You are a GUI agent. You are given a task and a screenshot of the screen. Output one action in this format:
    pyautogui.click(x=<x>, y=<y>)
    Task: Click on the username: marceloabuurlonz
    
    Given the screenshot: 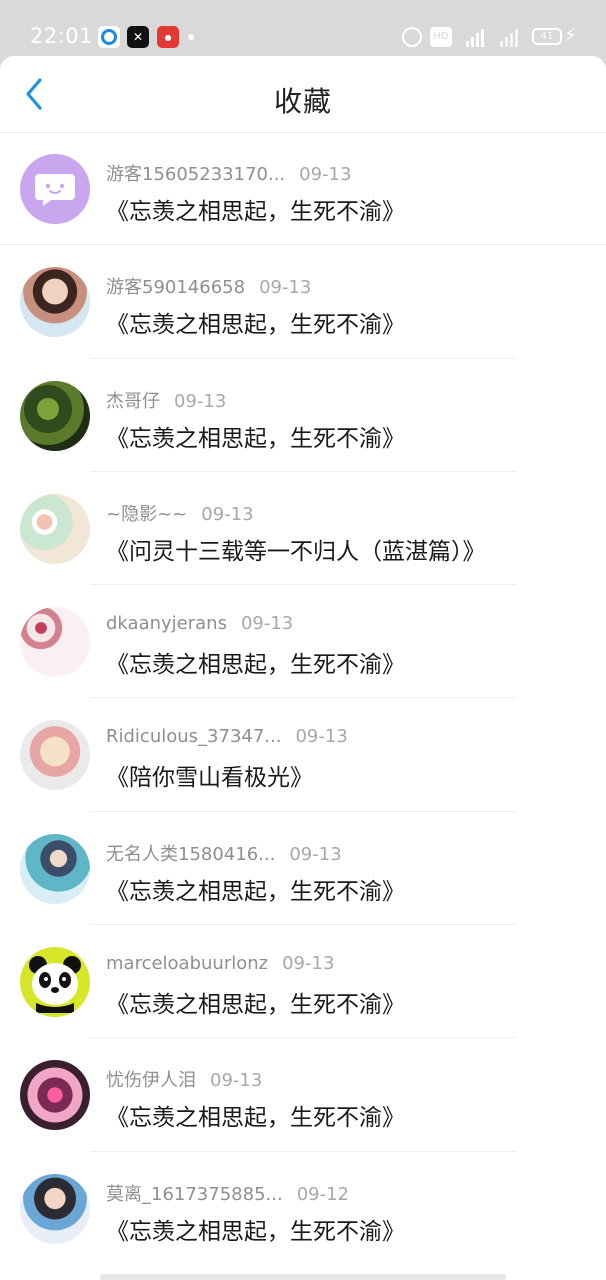 What is the action you would take?
    pyautogui.click(x=187, y=964)
    